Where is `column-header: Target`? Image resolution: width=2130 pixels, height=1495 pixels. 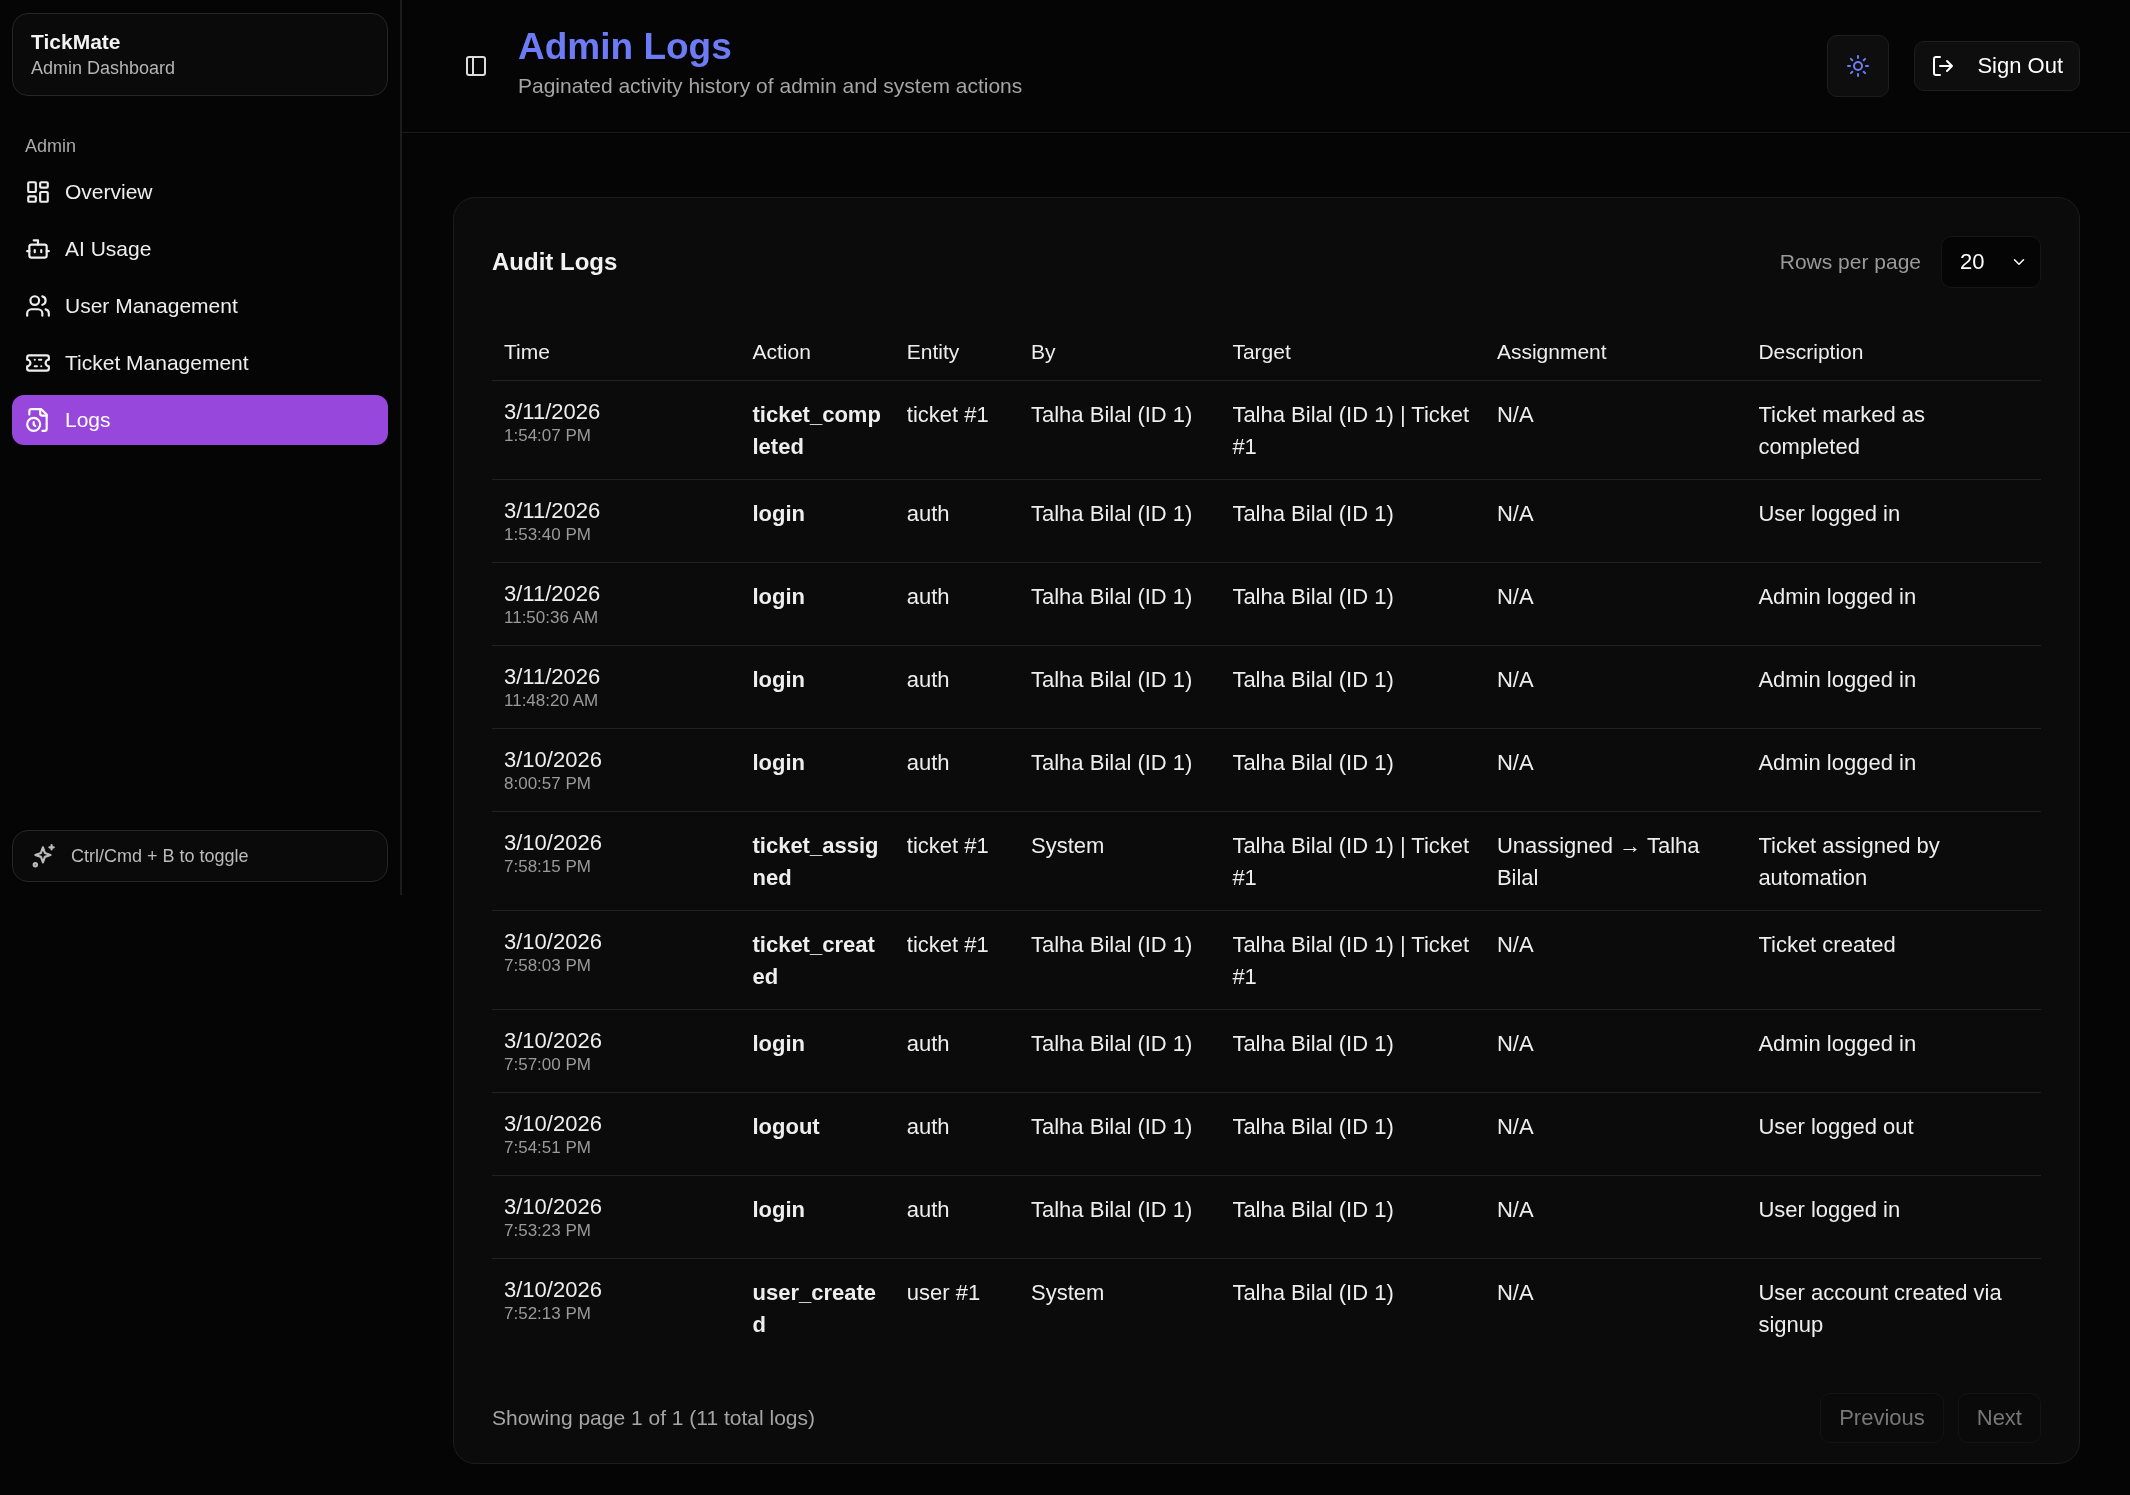
column-header: Target is located at coordinates (1352, 360).